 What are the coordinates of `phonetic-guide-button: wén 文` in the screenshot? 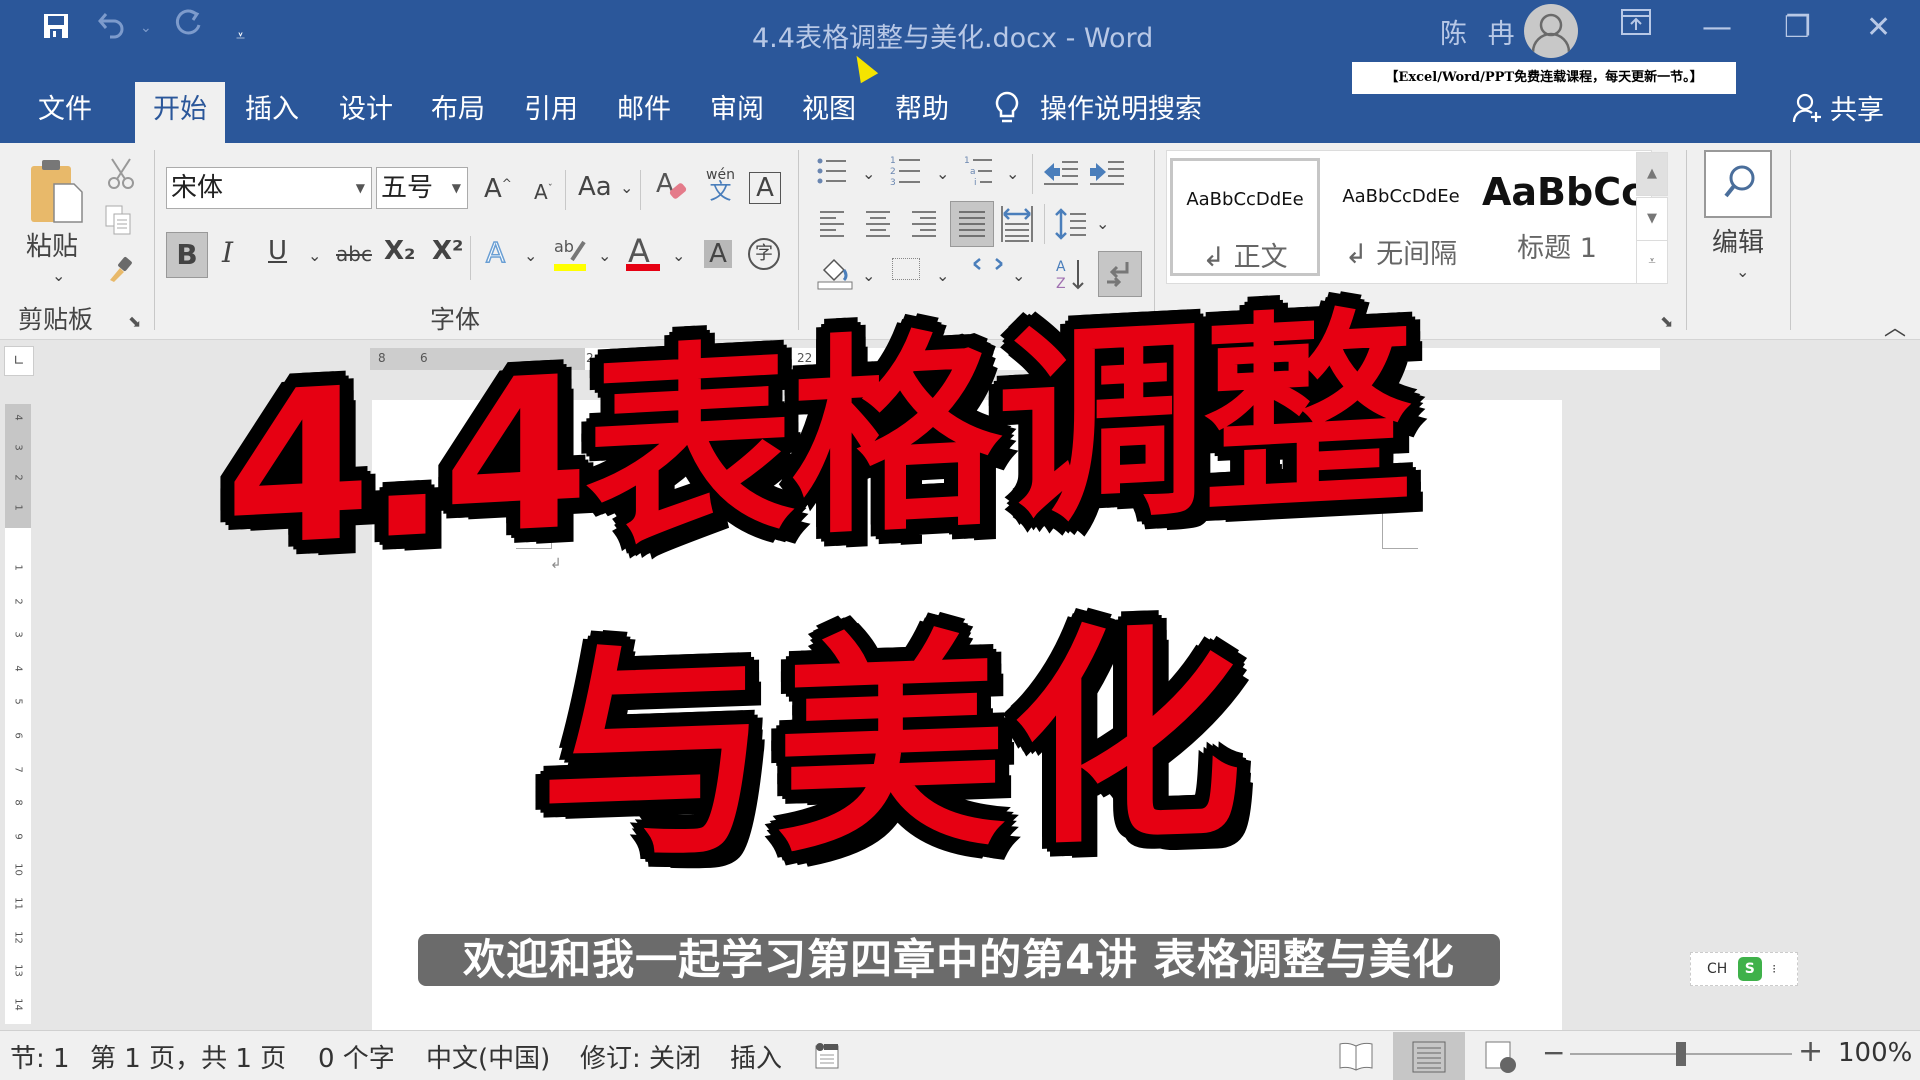 It's located at (720, 186).